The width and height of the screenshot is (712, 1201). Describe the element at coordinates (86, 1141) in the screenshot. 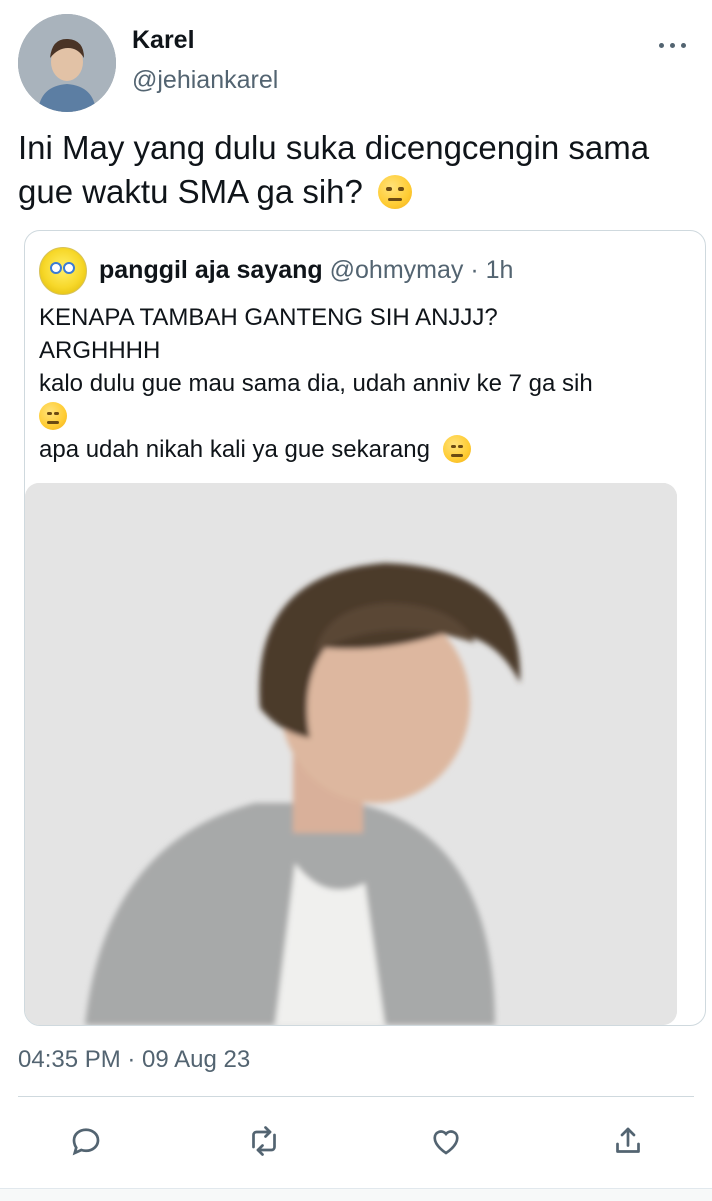

I see `reply-icon` at that location.